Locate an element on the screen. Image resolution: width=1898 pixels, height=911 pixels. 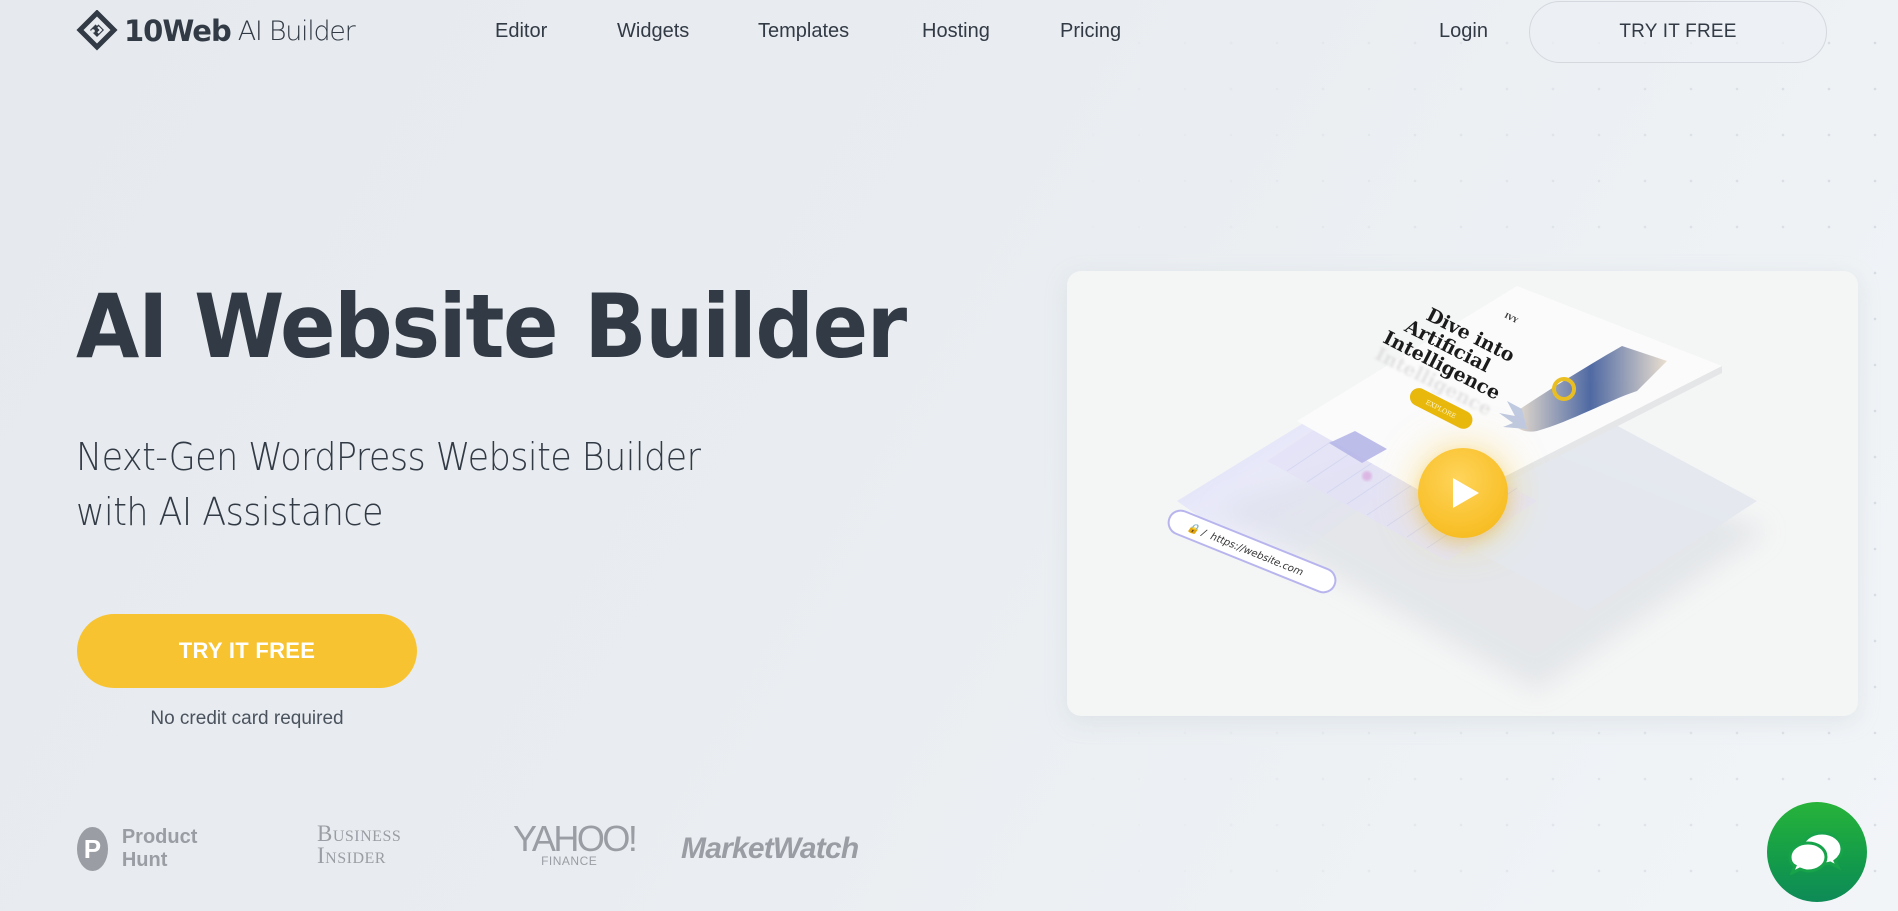
login-link: Login is located at coordinates (1463, 31).